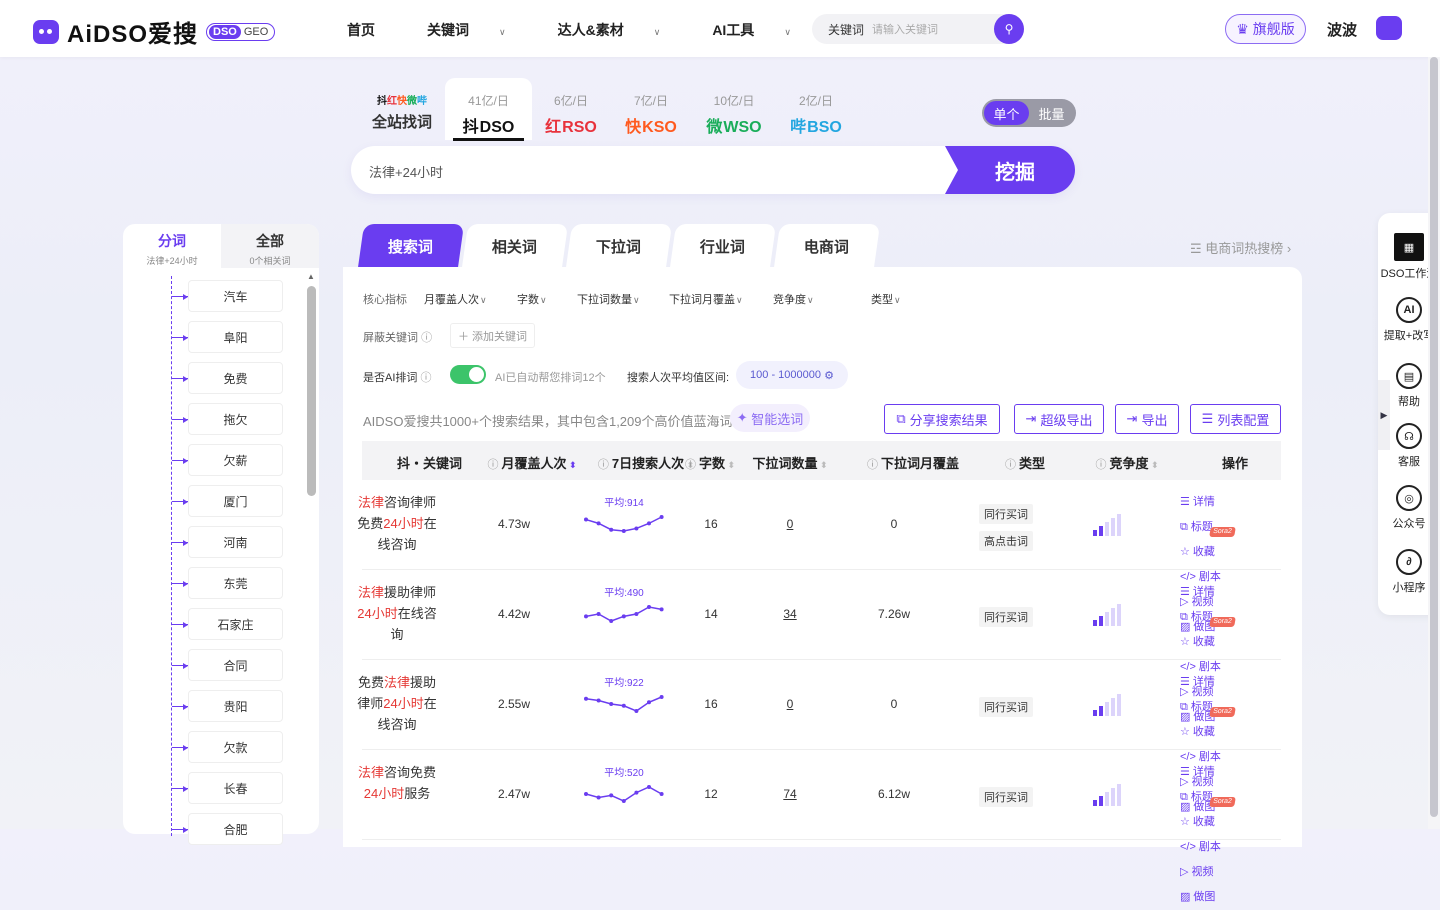  Describe the element at coordinates (235, 665) in the screenshot. I see `split-word-item: 合同` at that location.